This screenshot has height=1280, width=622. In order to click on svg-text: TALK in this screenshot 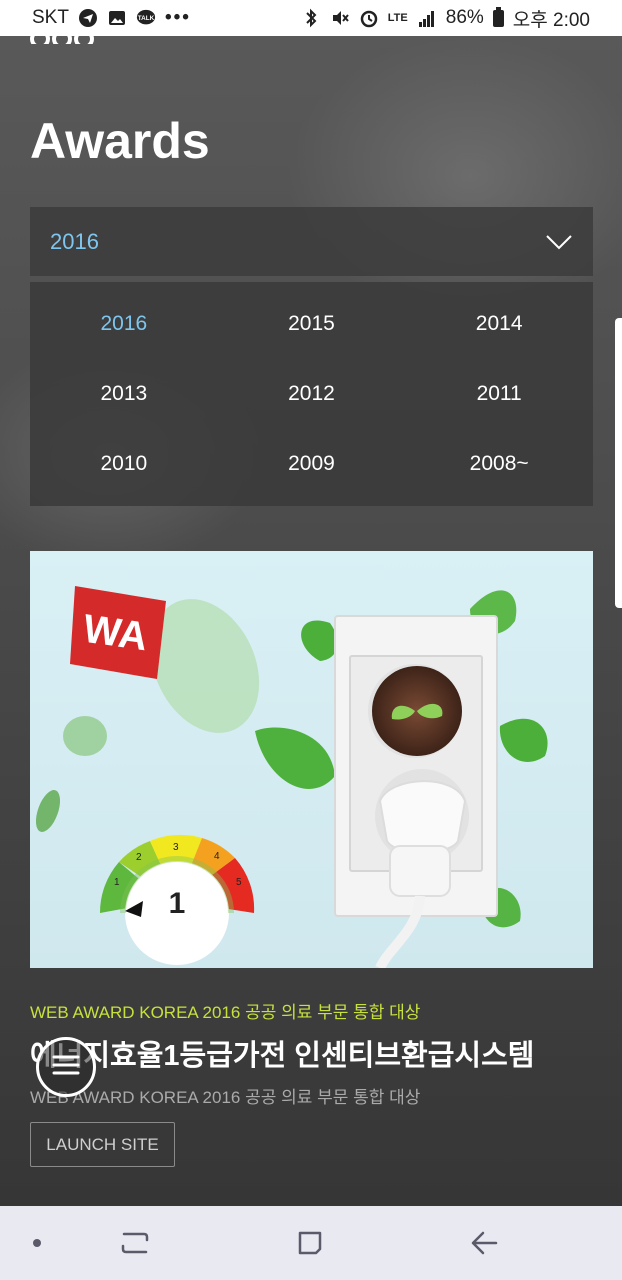, I will do `click(146, 18)`.